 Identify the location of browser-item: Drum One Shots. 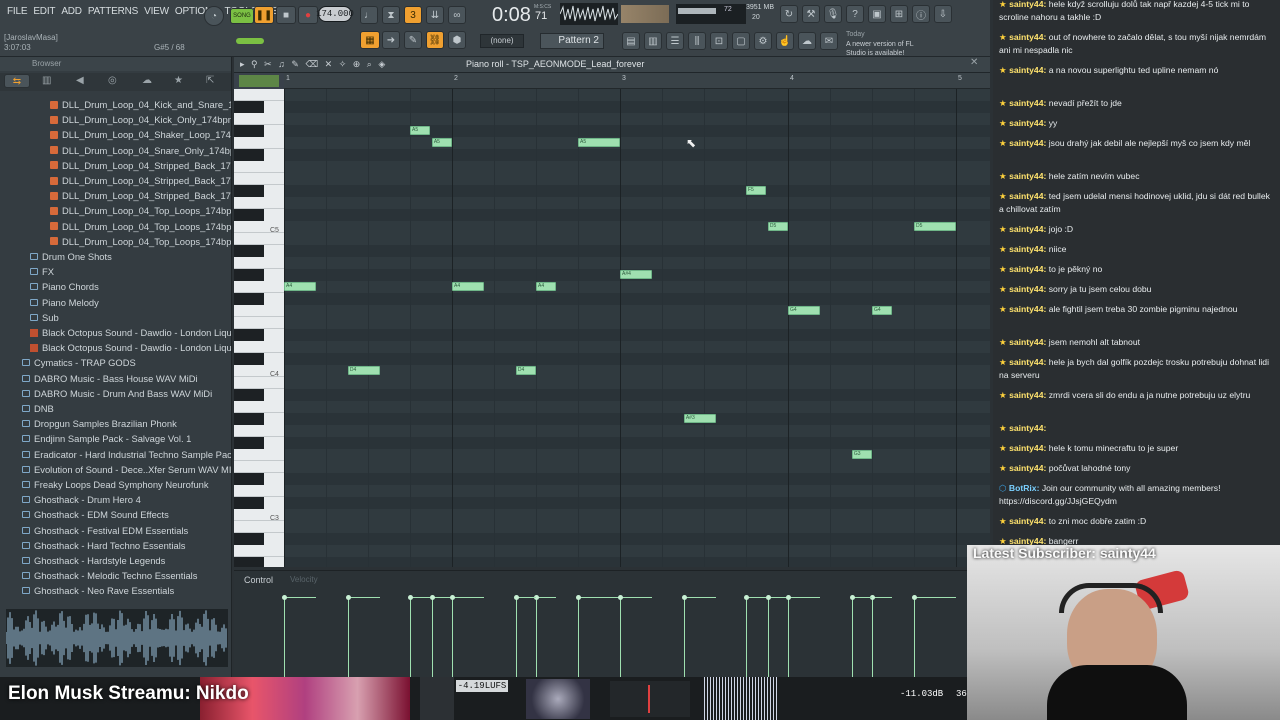
(115, 256).